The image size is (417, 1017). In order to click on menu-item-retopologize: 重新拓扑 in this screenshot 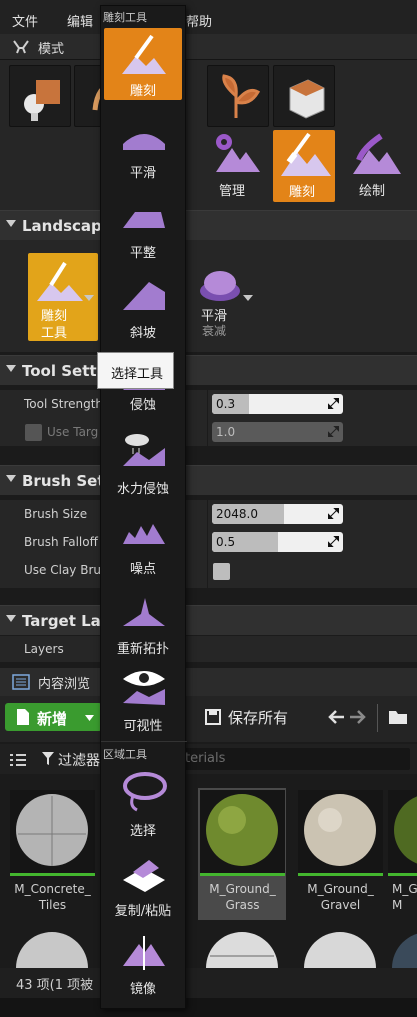, I will do `click(144, 625)`.